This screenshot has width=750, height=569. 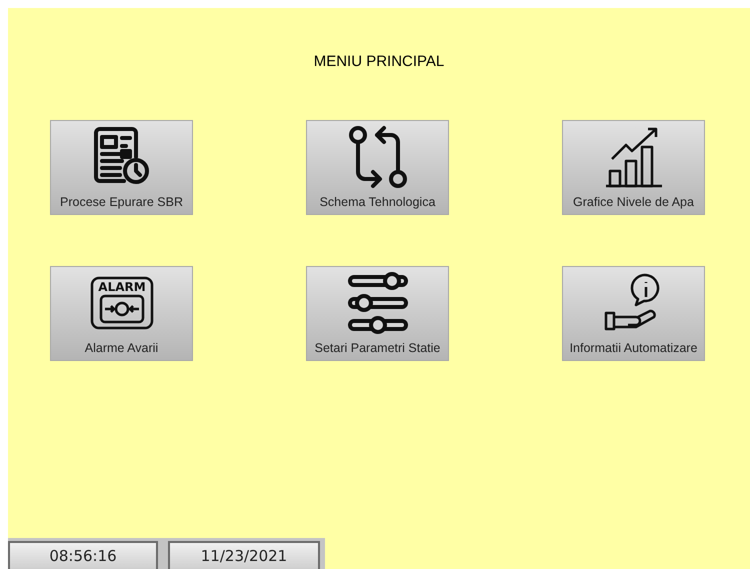 I want to click on push-button-icon, so click(x=121, y=309).